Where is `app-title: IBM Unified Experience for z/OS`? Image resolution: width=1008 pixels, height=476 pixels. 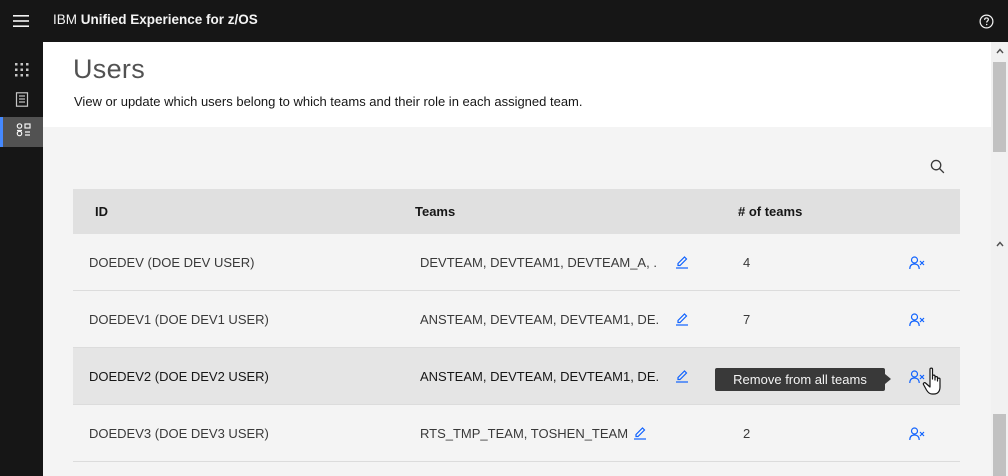
app-title: IBM Unified Experience for z/OS is located at coordinates (155, 21).